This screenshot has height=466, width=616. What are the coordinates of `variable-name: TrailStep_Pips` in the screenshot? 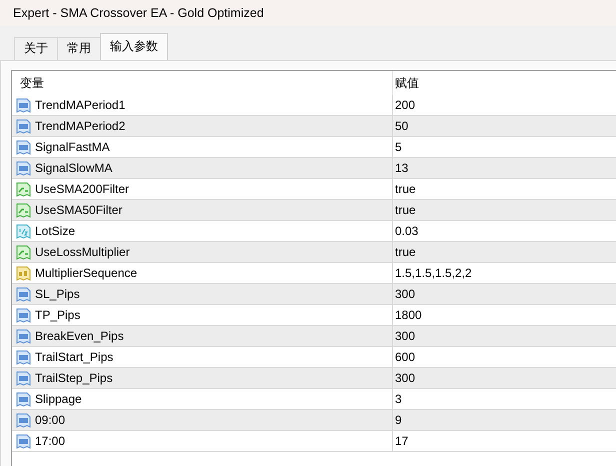 It's located at (74, 378).